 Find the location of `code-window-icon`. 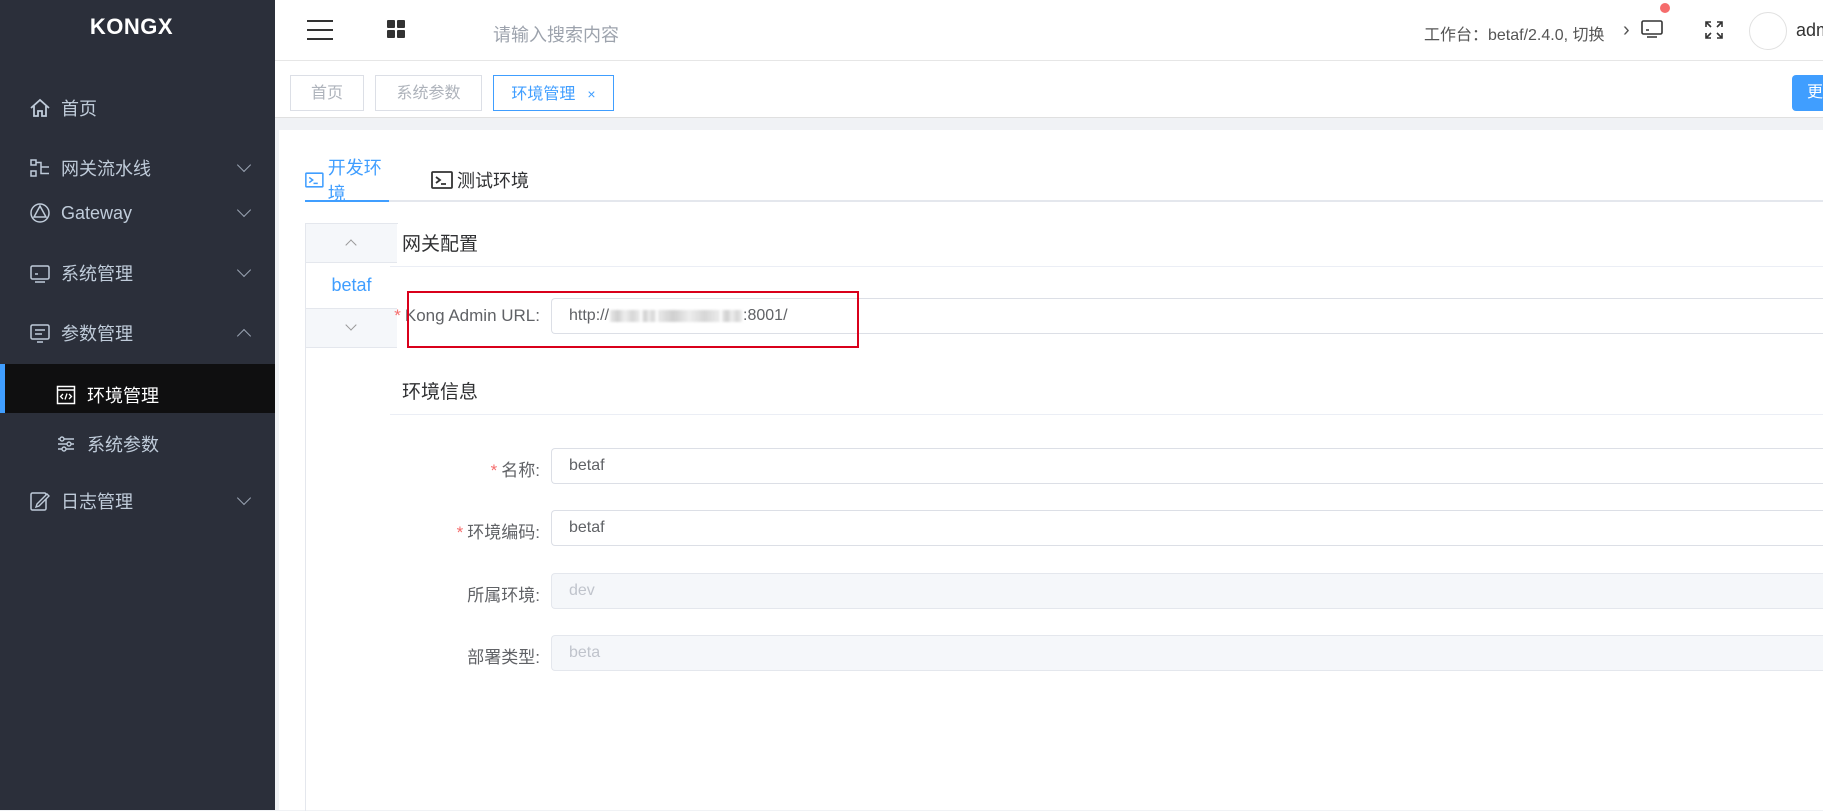

code-window-icon is located at coordinates (66, 395).